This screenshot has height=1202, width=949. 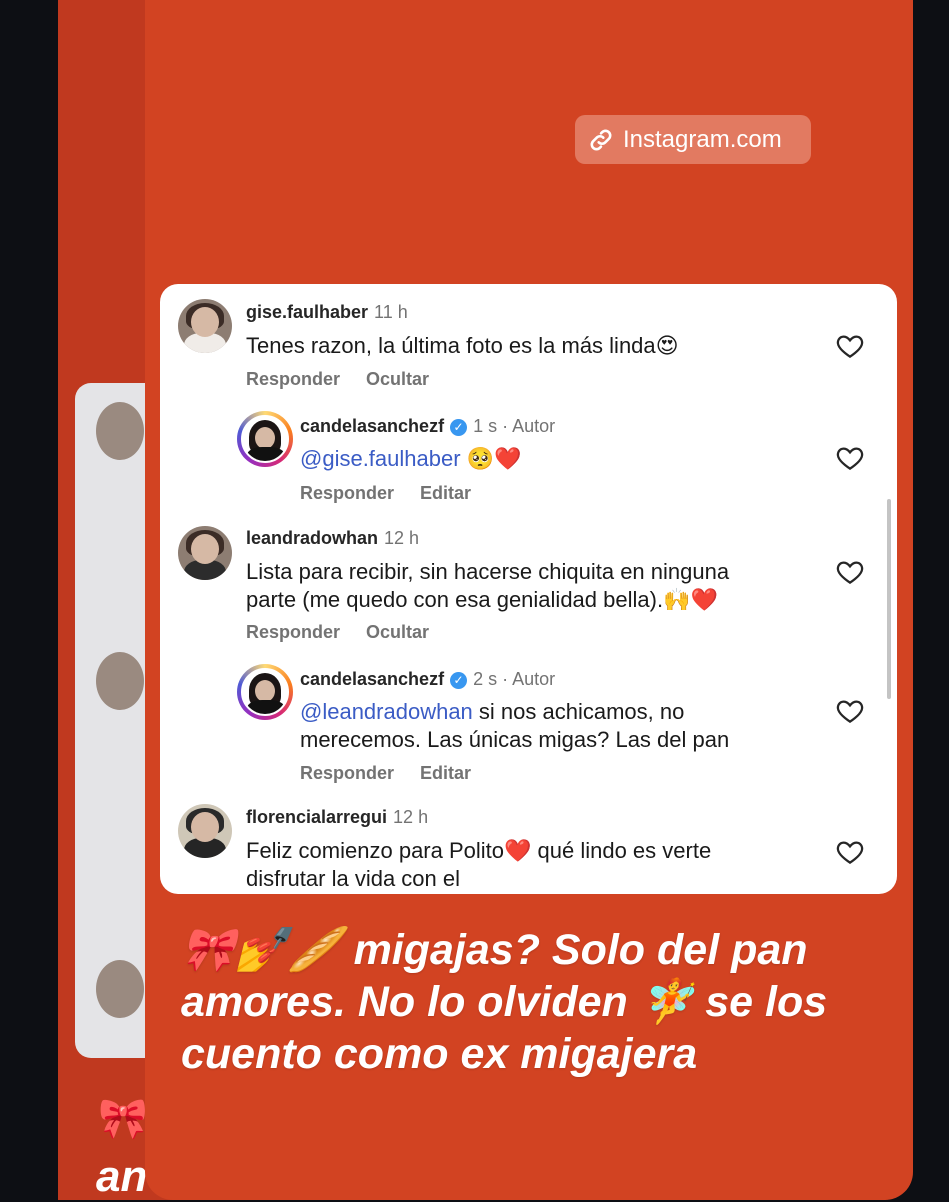 I want to click on username: gise.faulhaber, so click(x=307, y=312).